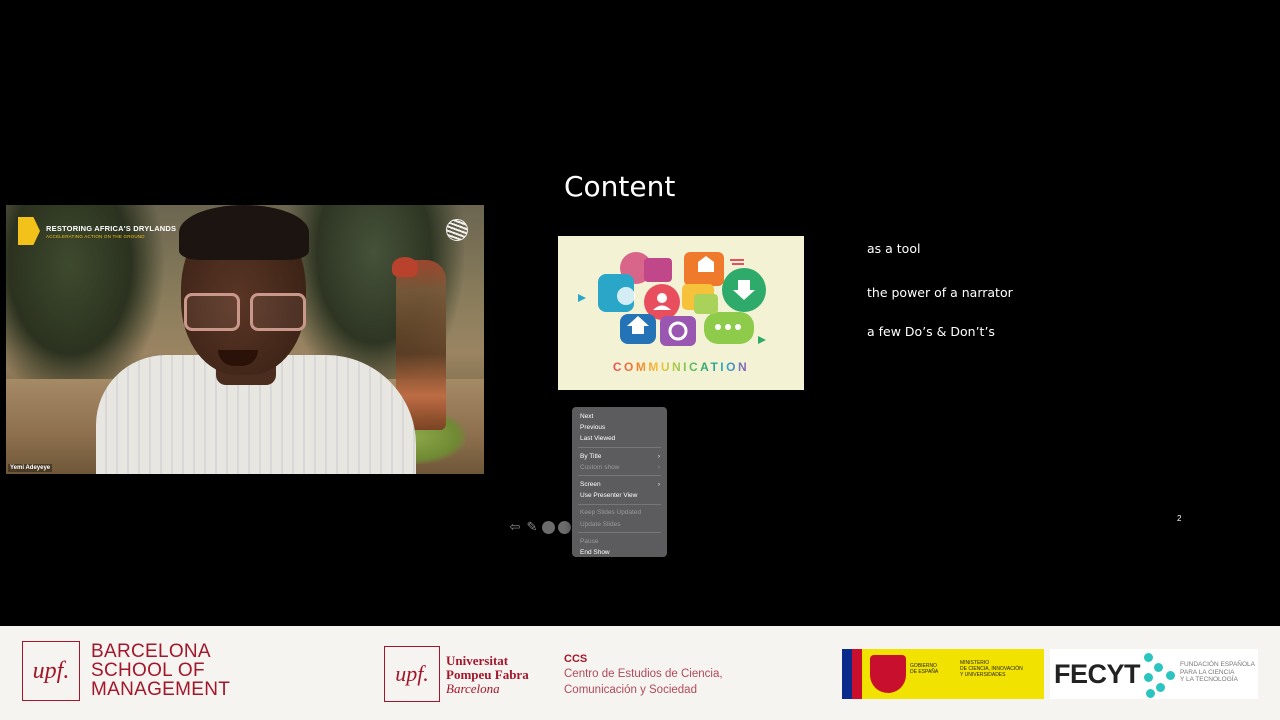  I want to click on brand-subtitle: ACCELERATING ACTION ON THE GROUND, so click(95, 236).